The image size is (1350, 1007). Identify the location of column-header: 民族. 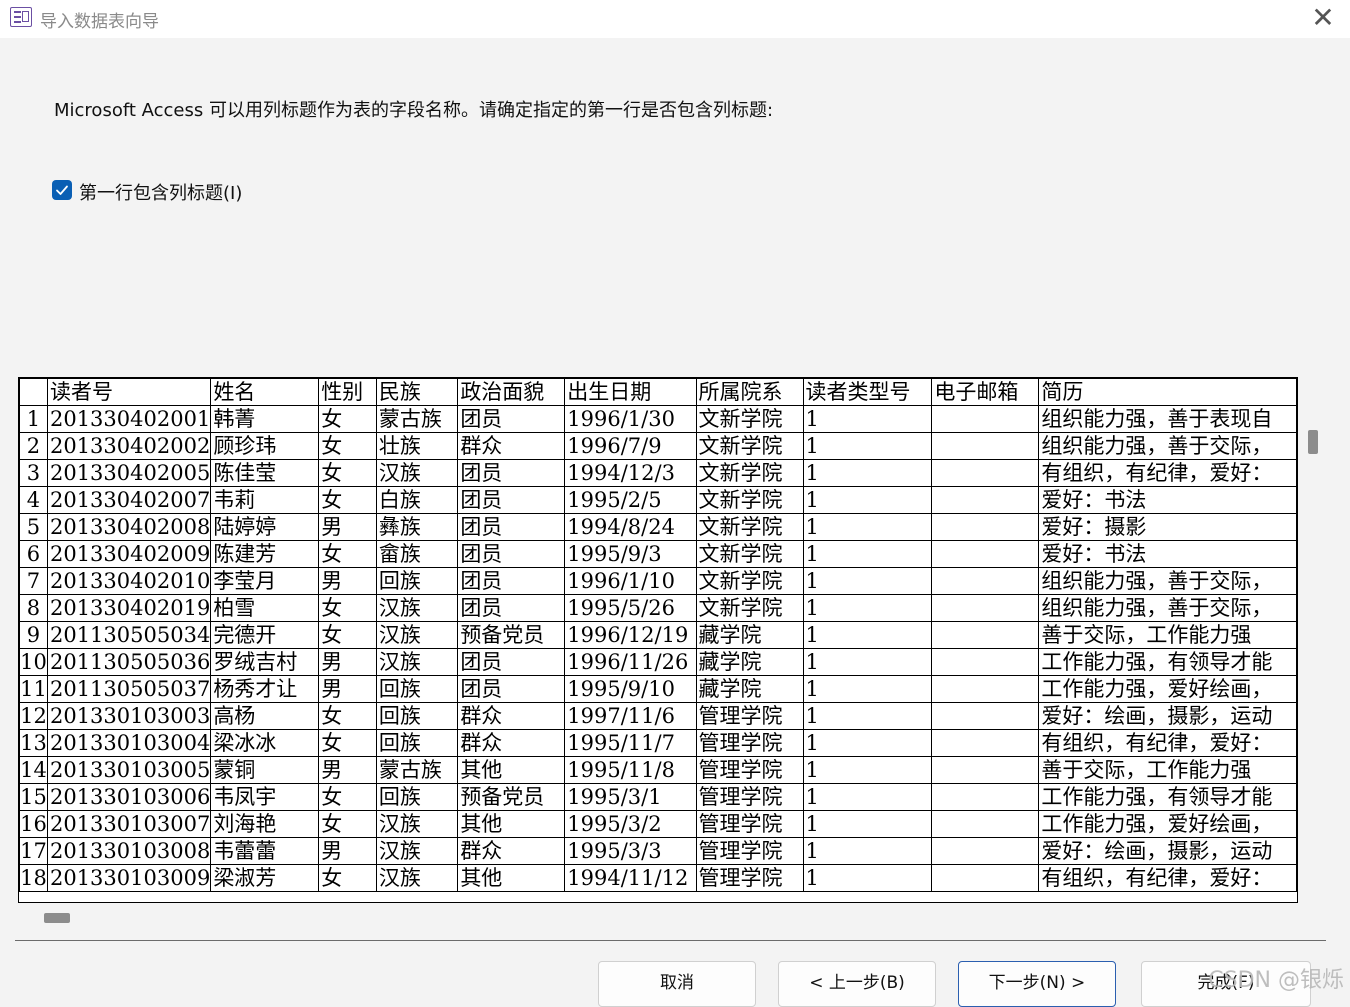
(417, 392).